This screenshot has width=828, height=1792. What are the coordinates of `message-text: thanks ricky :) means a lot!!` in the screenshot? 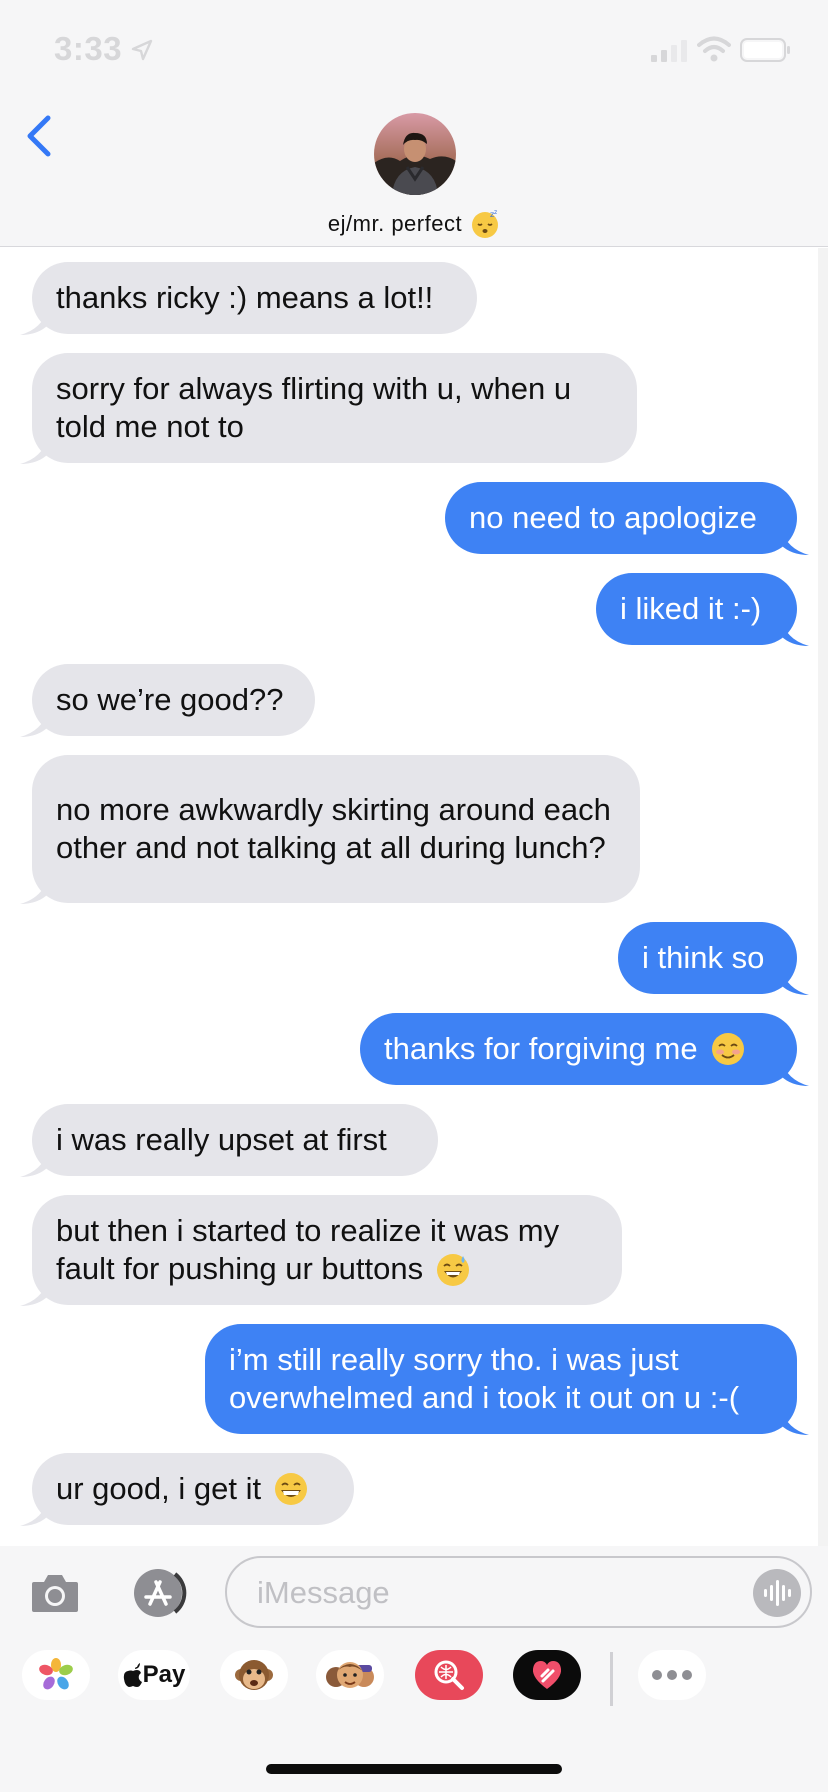 It's located at (245, 297).